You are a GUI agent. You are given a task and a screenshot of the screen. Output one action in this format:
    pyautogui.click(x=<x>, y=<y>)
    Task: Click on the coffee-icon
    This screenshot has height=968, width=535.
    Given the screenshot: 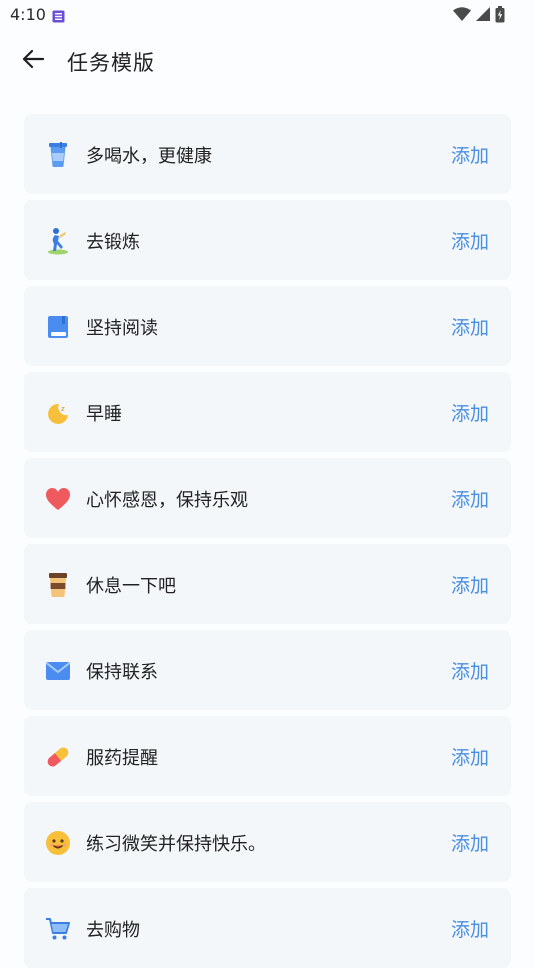 What is the action you would take?
    pyautogui.click(x=57, y=584)
    